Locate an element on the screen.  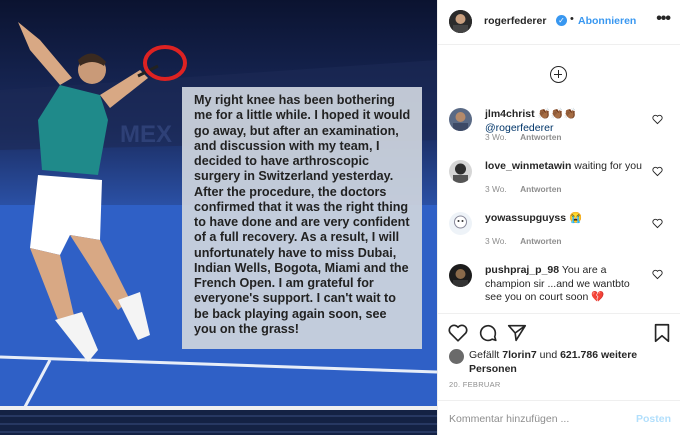
post-header: rogerfederer ✓ • Abonnieren ••• is located at coordinates (559, 22).